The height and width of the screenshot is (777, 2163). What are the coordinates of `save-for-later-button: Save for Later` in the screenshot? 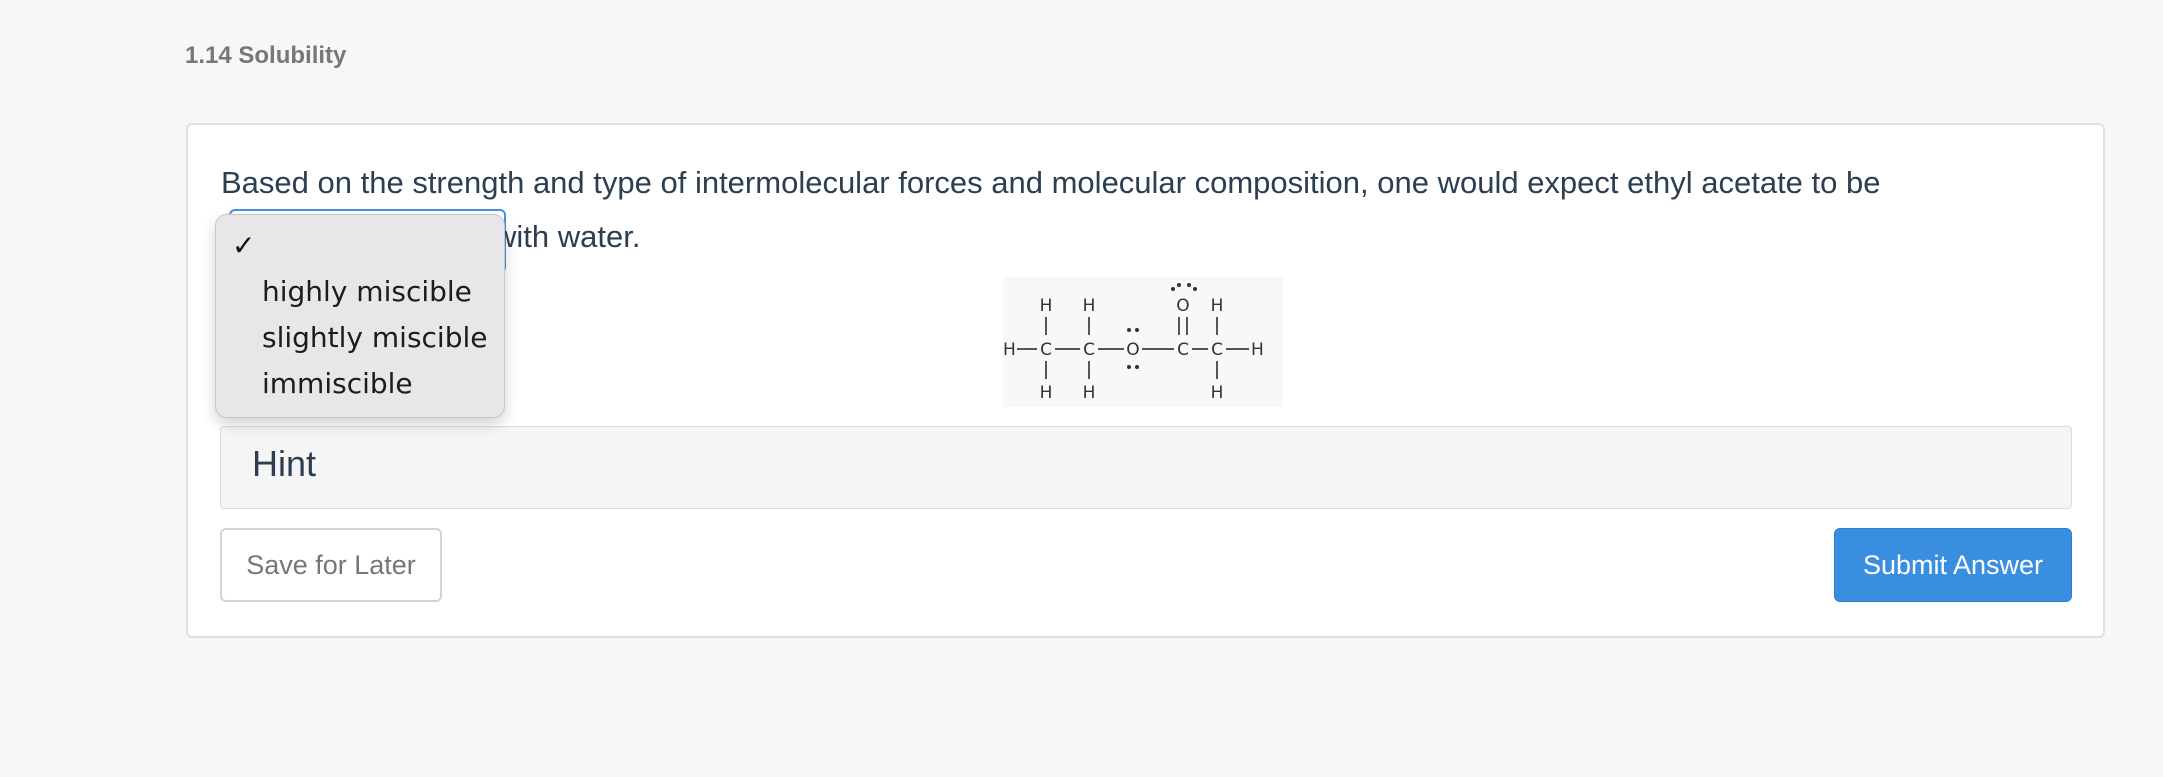 It's located at (331, 565).